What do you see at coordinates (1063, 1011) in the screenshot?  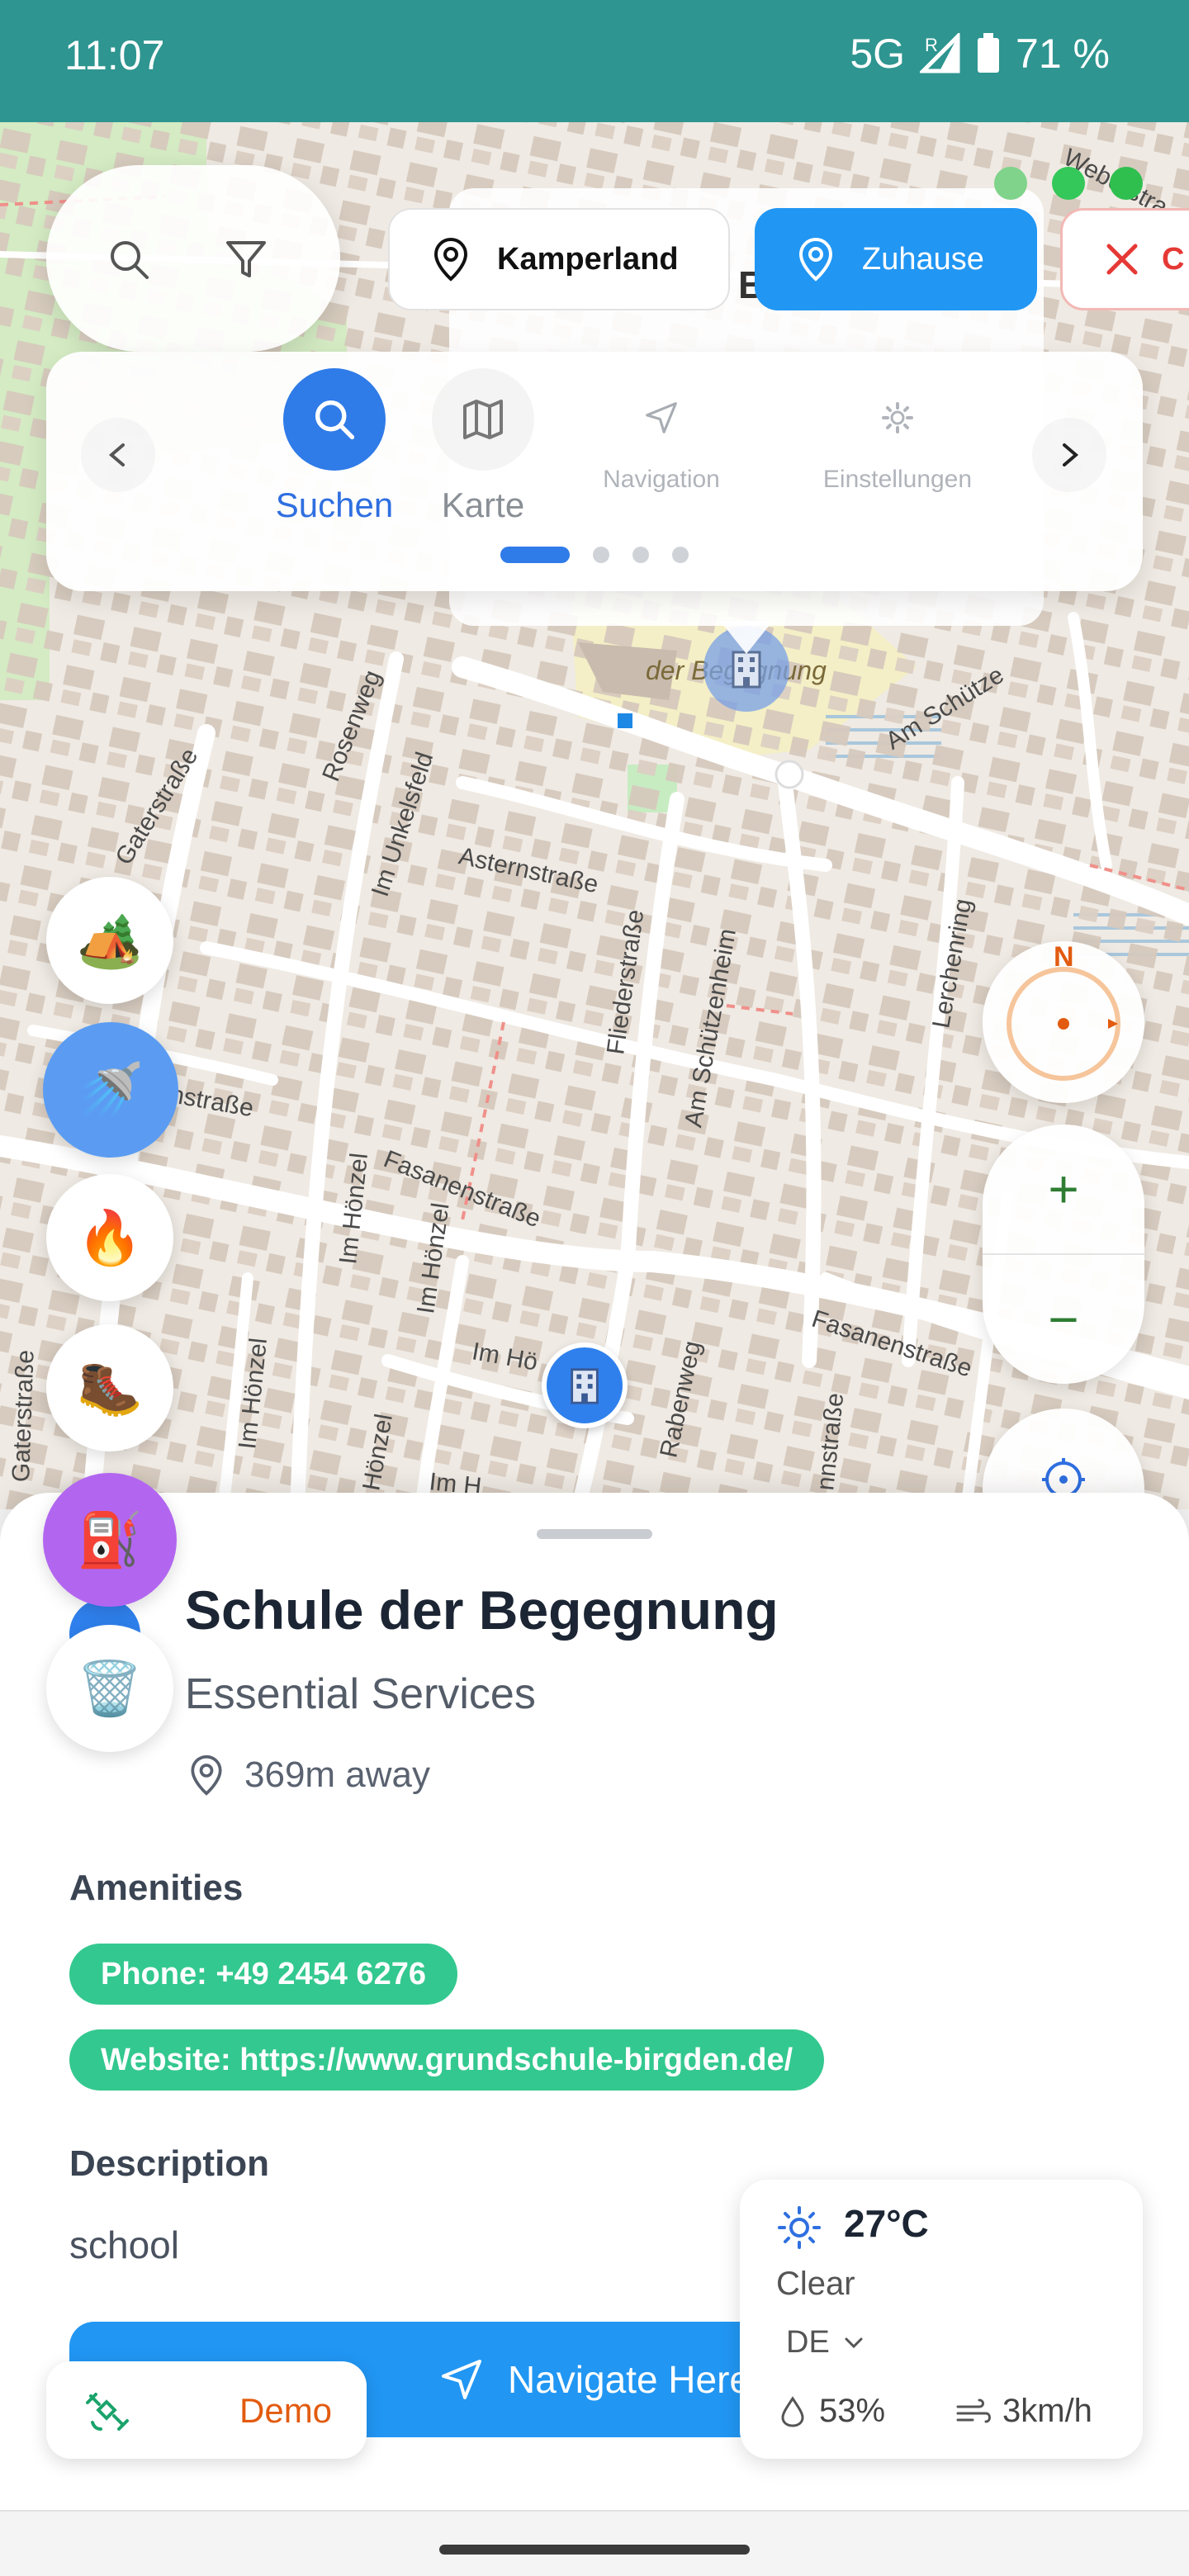 I see `compass-icon: N` at bounding box center [1063, 1011].